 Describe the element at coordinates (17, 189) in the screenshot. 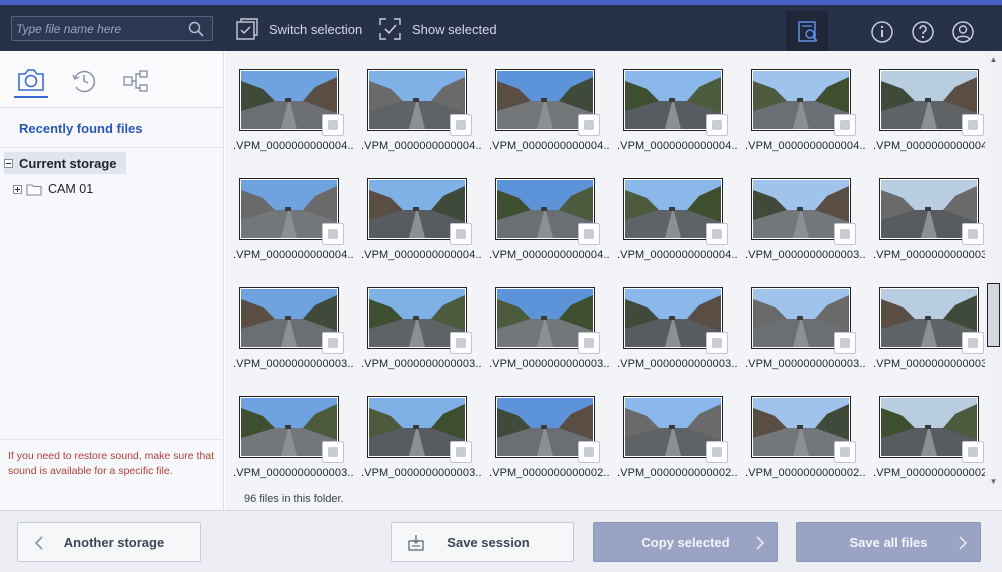

I see `expand-icon` at that location.